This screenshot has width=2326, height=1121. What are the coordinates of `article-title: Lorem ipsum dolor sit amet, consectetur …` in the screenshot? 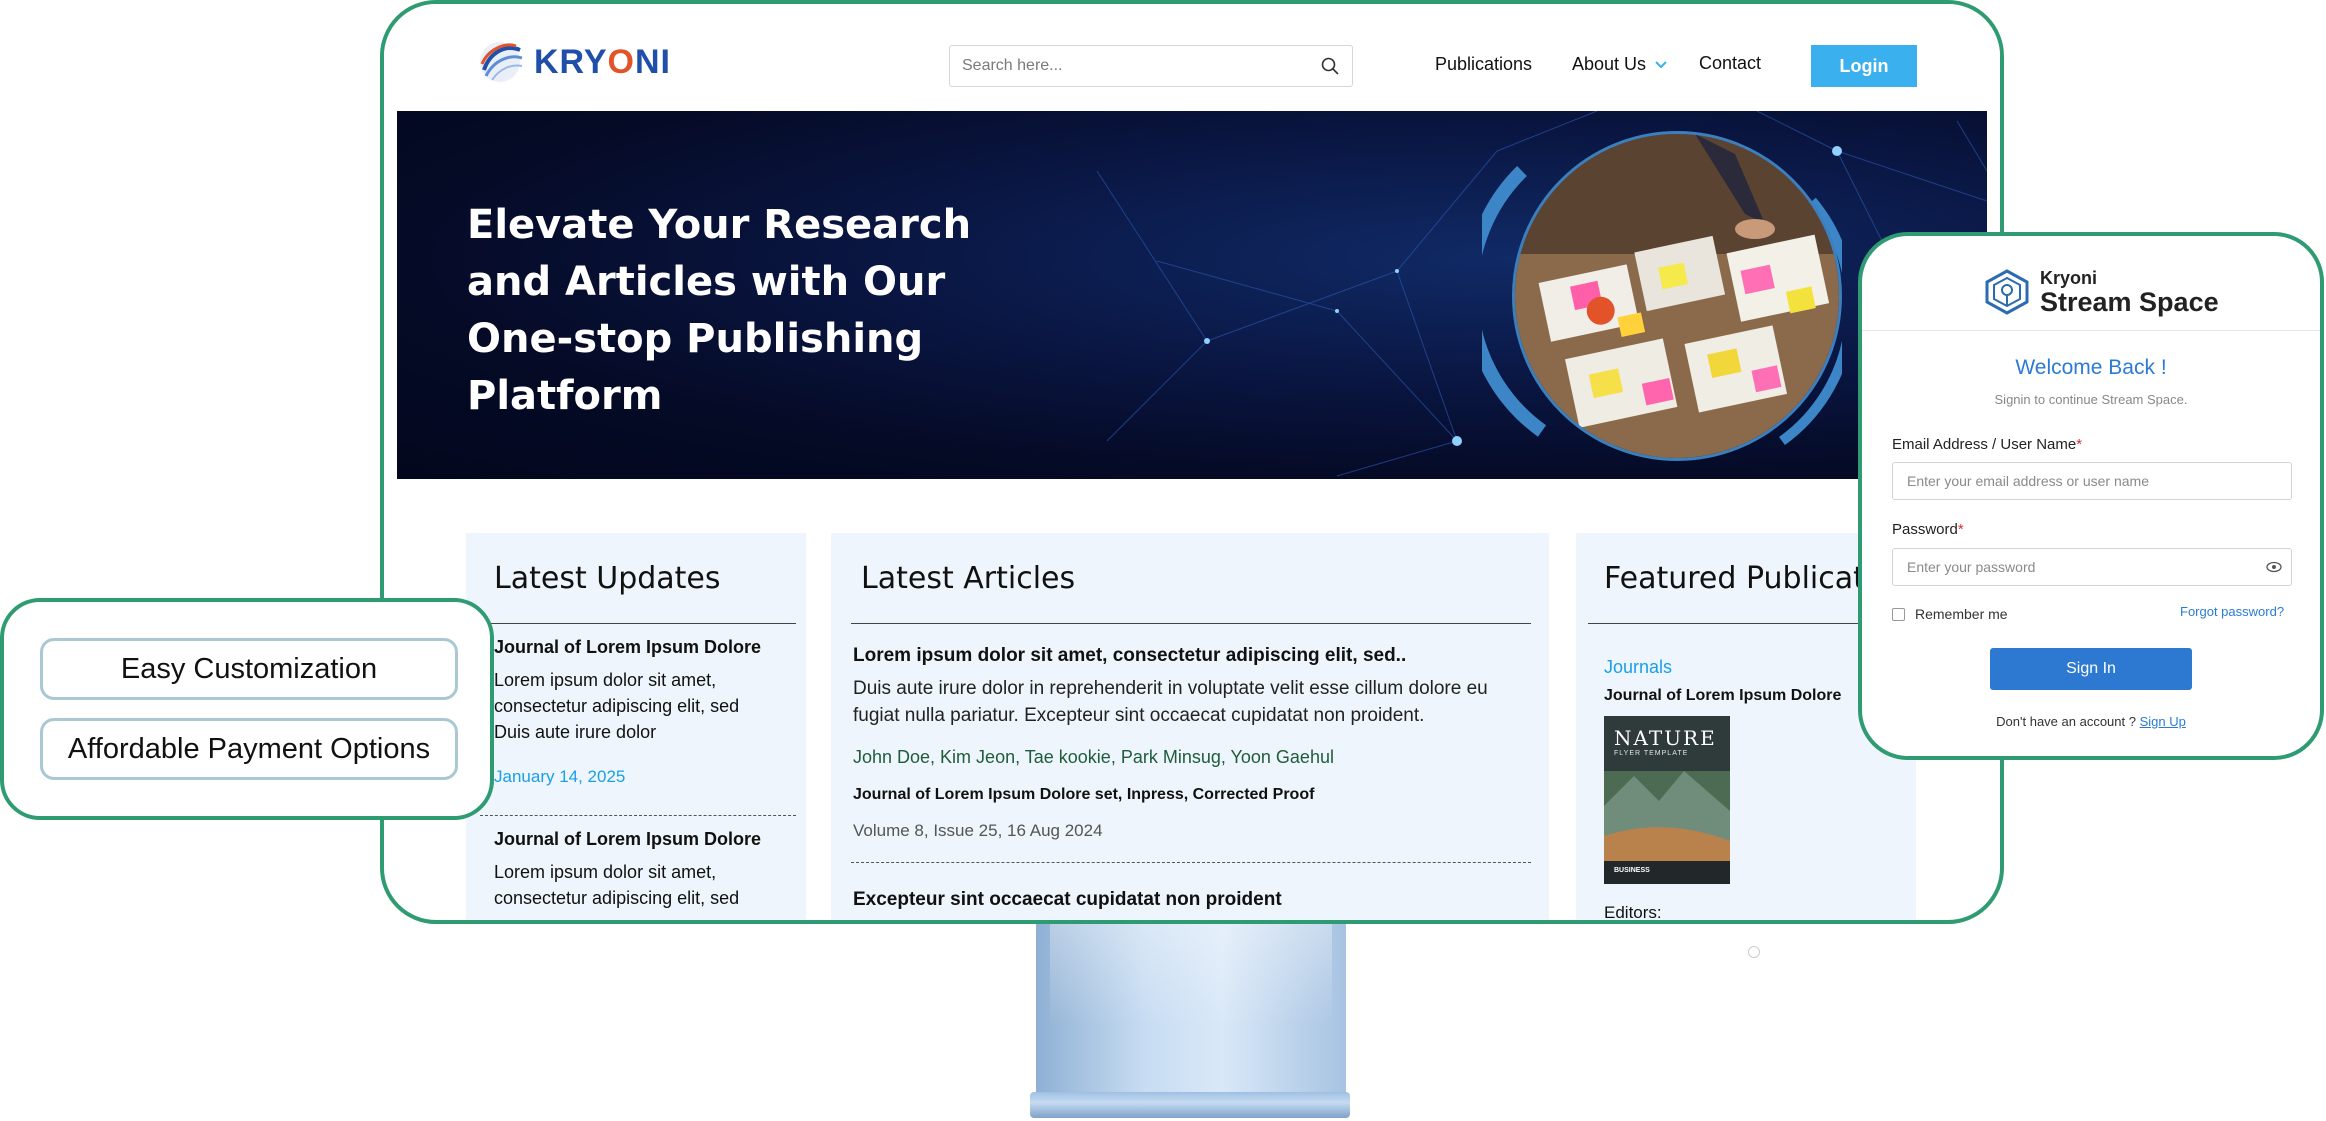 It's located at (1129, 656).